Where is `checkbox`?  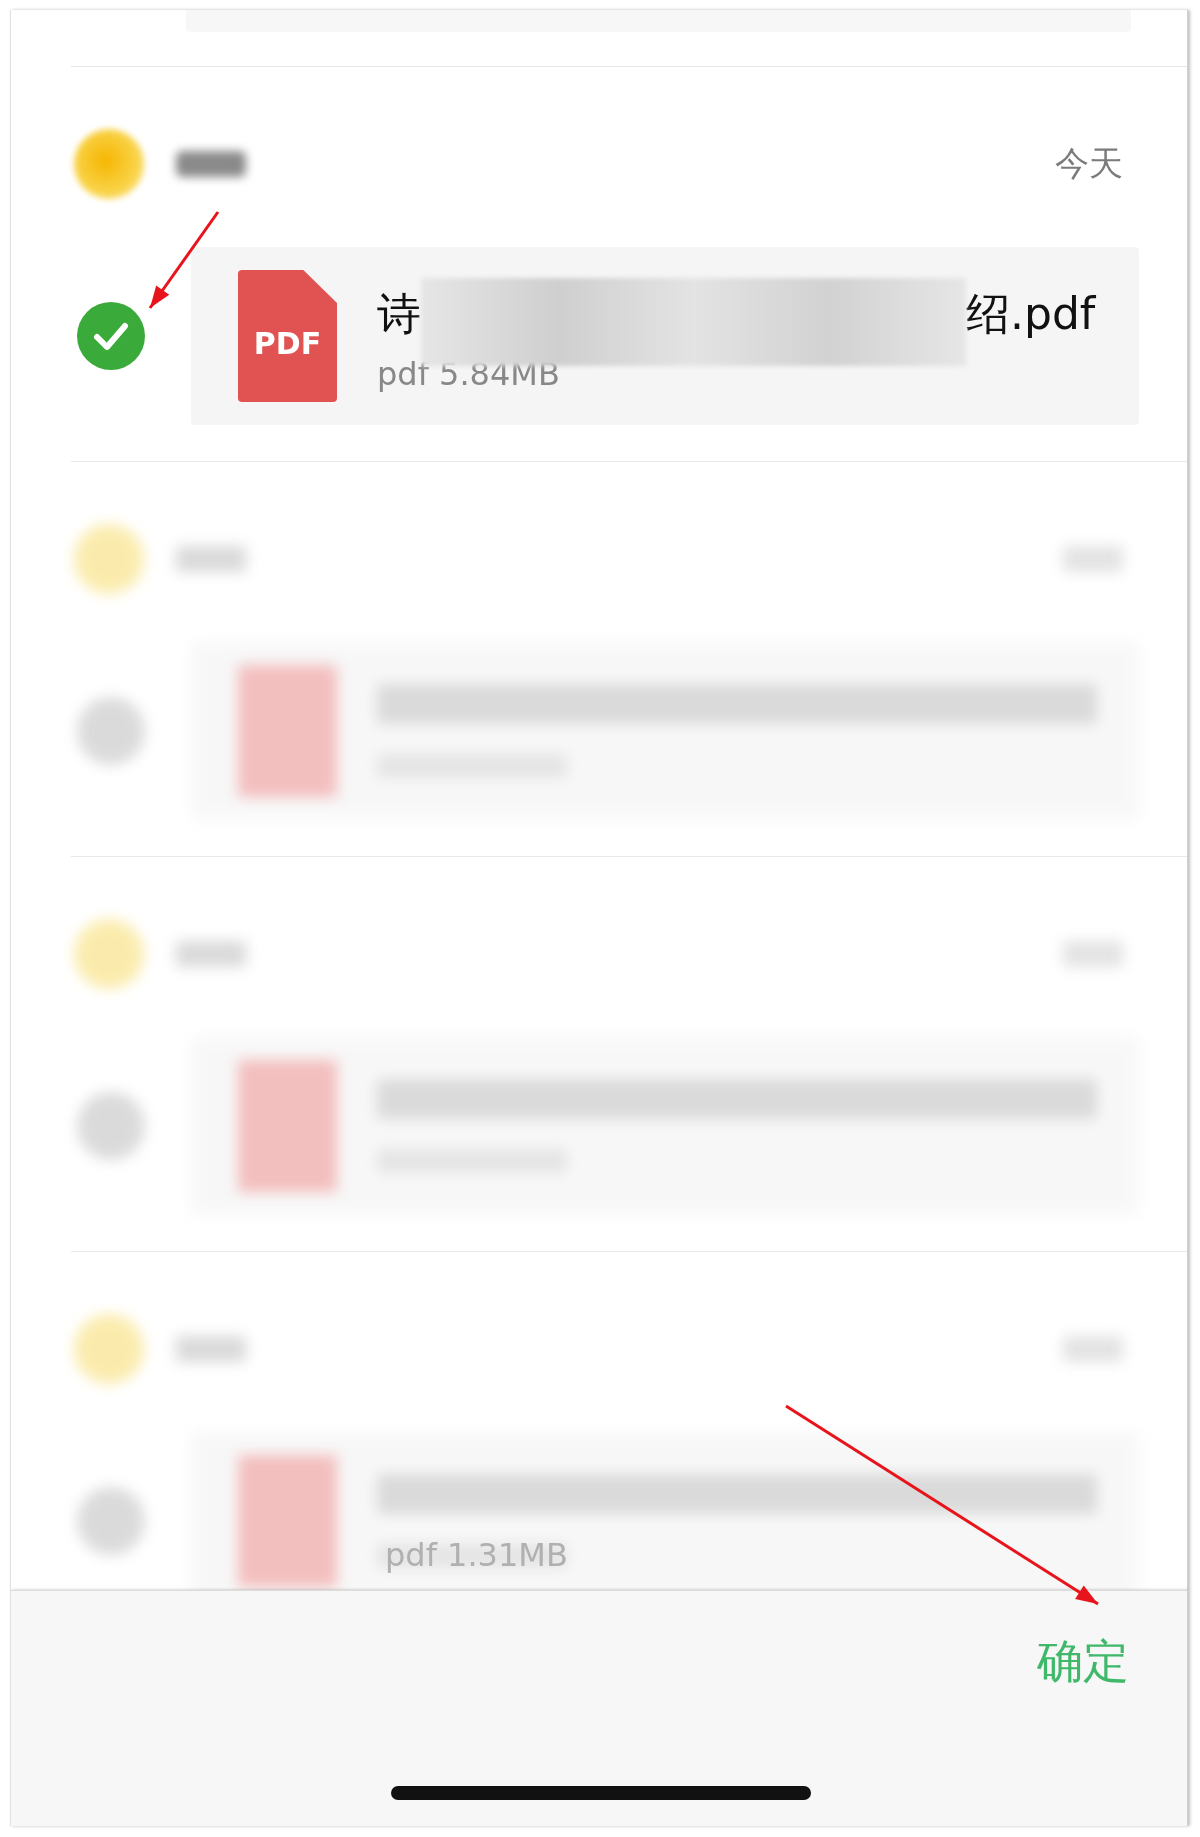 checkbox is located at coordinates (111, 336).